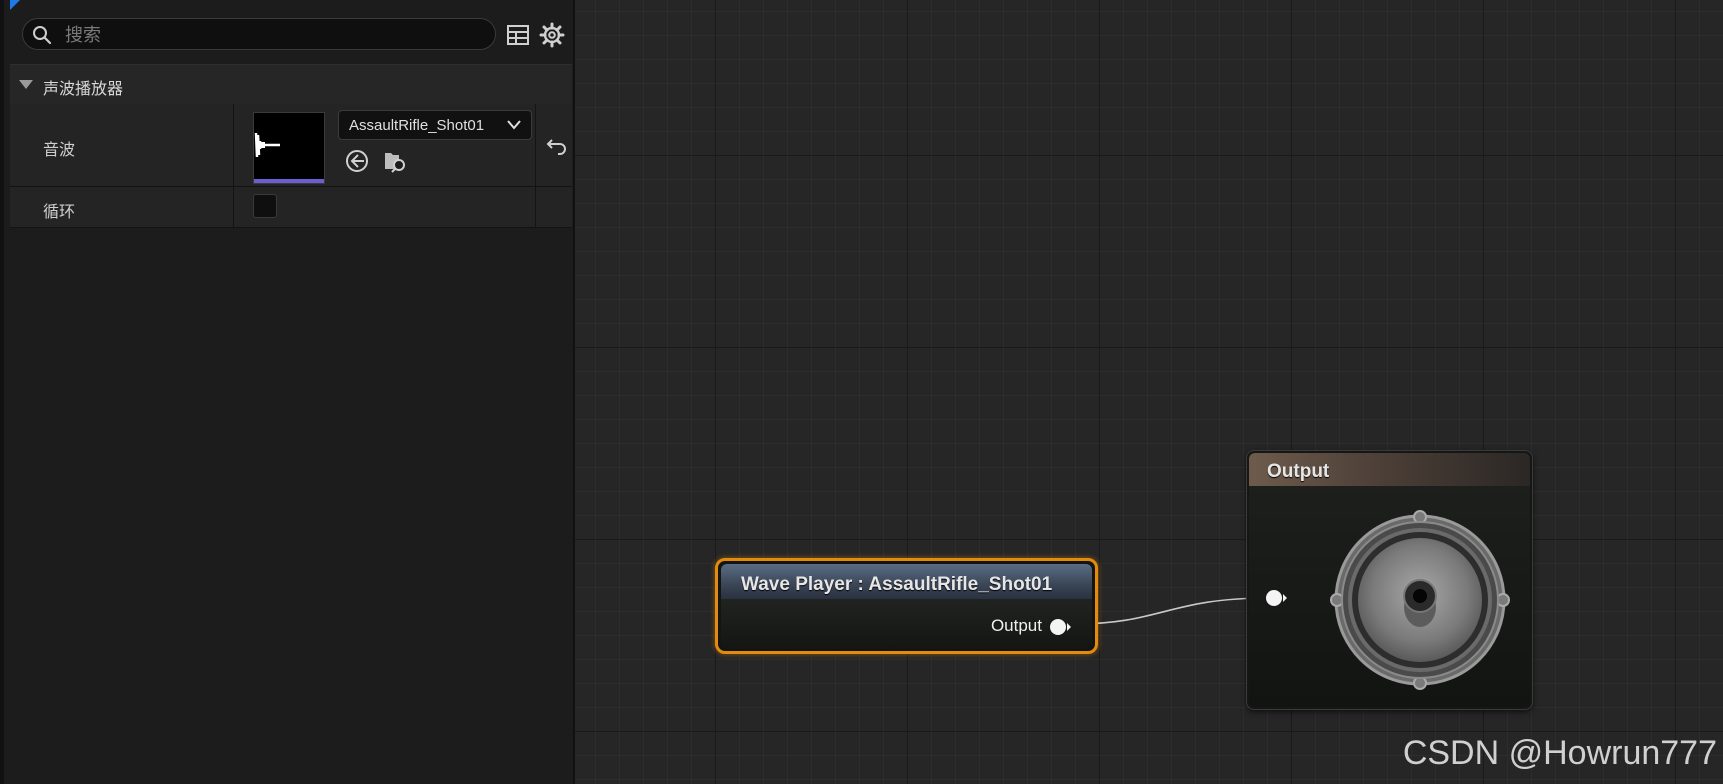  What do you see at coordinates (1420, 600) in the screenshot?
I see `speaker-icon` at bounding box center [1420, 600].